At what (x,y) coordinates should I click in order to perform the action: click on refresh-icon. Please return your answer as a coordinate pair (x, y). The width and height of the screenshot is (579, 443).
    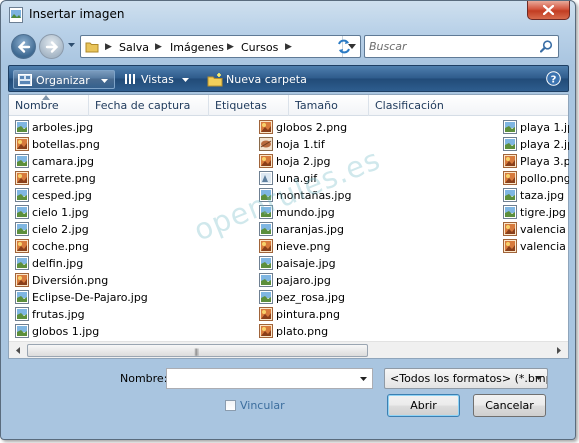
    Looking at the image, I should click on (344, 46).